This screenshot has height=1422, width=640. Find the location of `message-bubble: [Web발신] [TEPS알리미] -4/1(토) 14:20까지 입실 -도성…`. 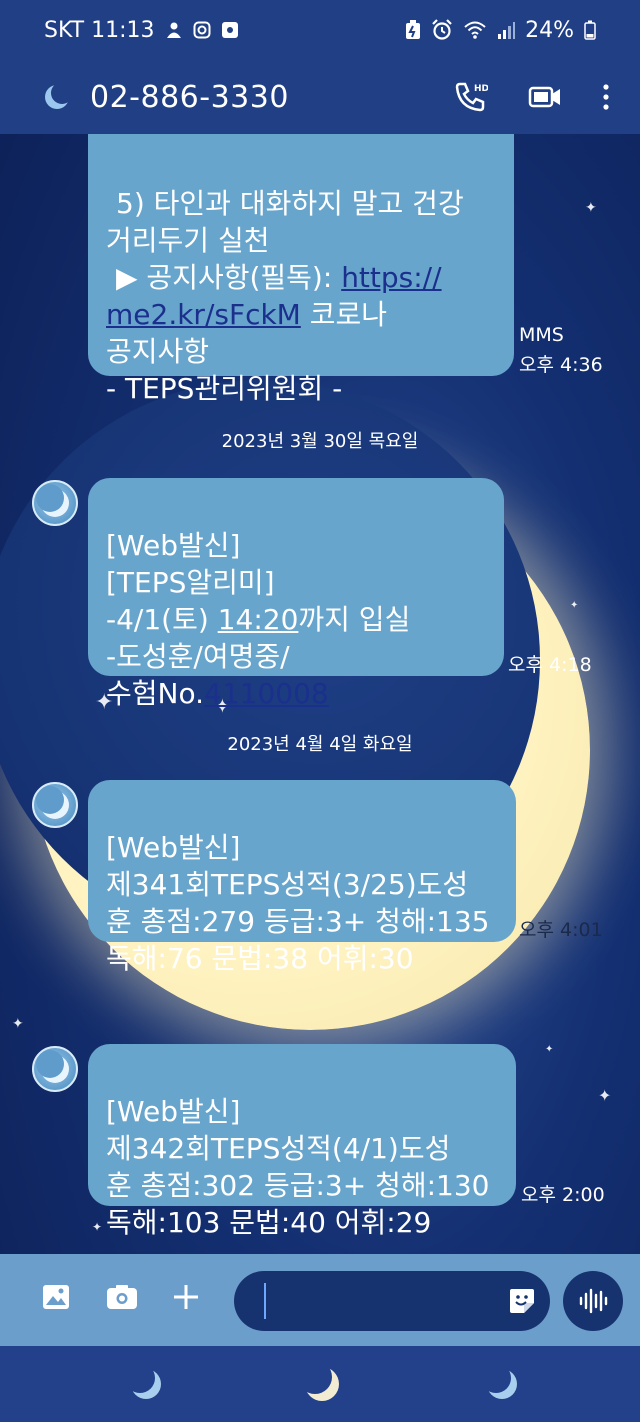

message-bubble: [Web발신] [TEPS알리미] -4/1(토) 14:20까지 입실 -도성… is located at coordinates (296, 594).